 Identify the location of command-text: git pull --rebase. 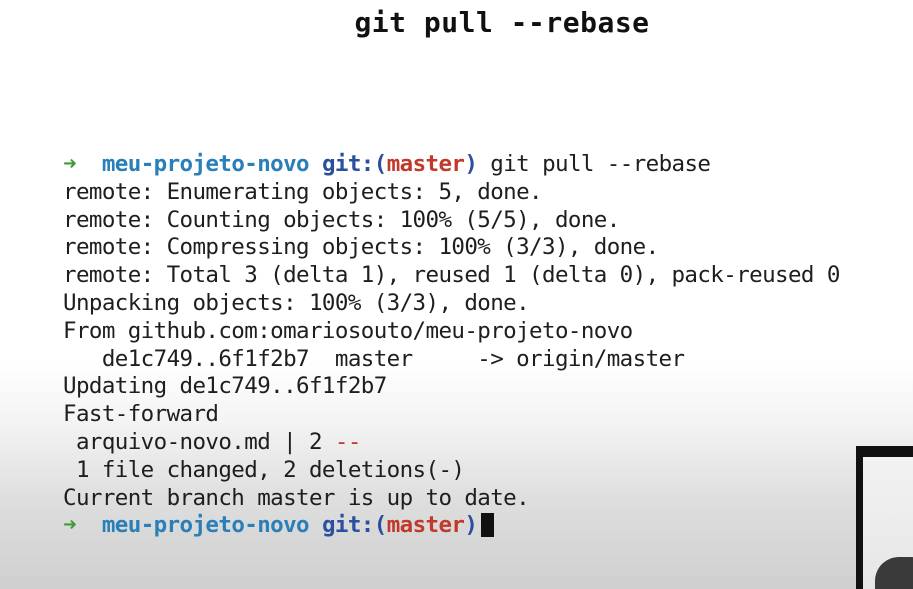
(600, 164).